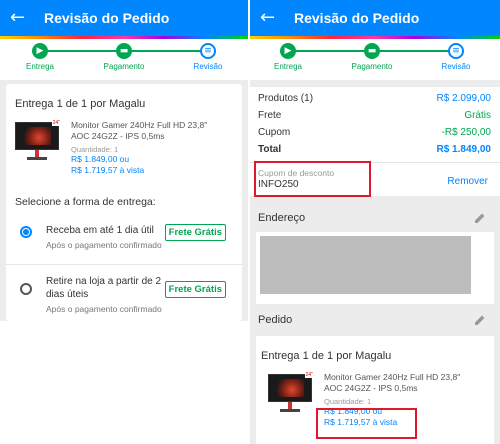 This screenshot has height=444, width=500. I want to click on summary-label: Cupom, so click(274, 132).